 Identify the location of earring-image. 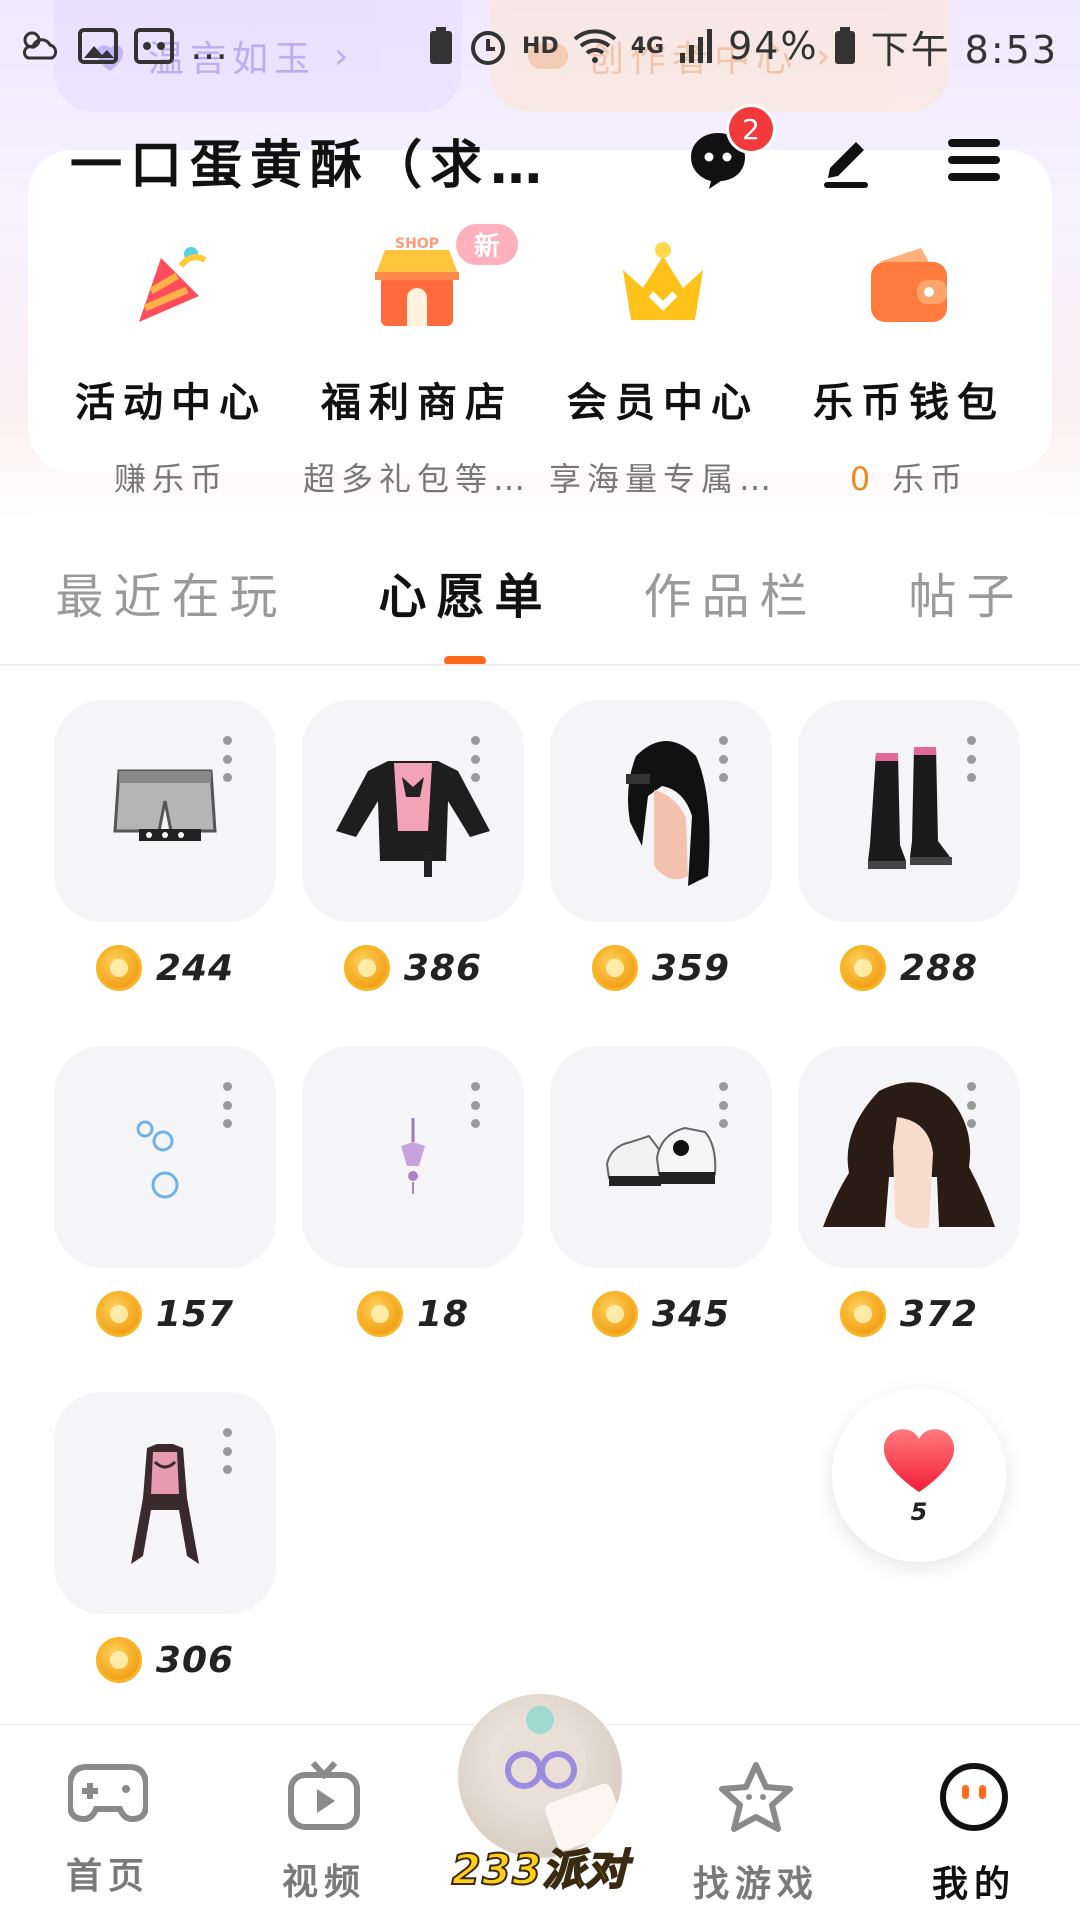
(413, 1156).